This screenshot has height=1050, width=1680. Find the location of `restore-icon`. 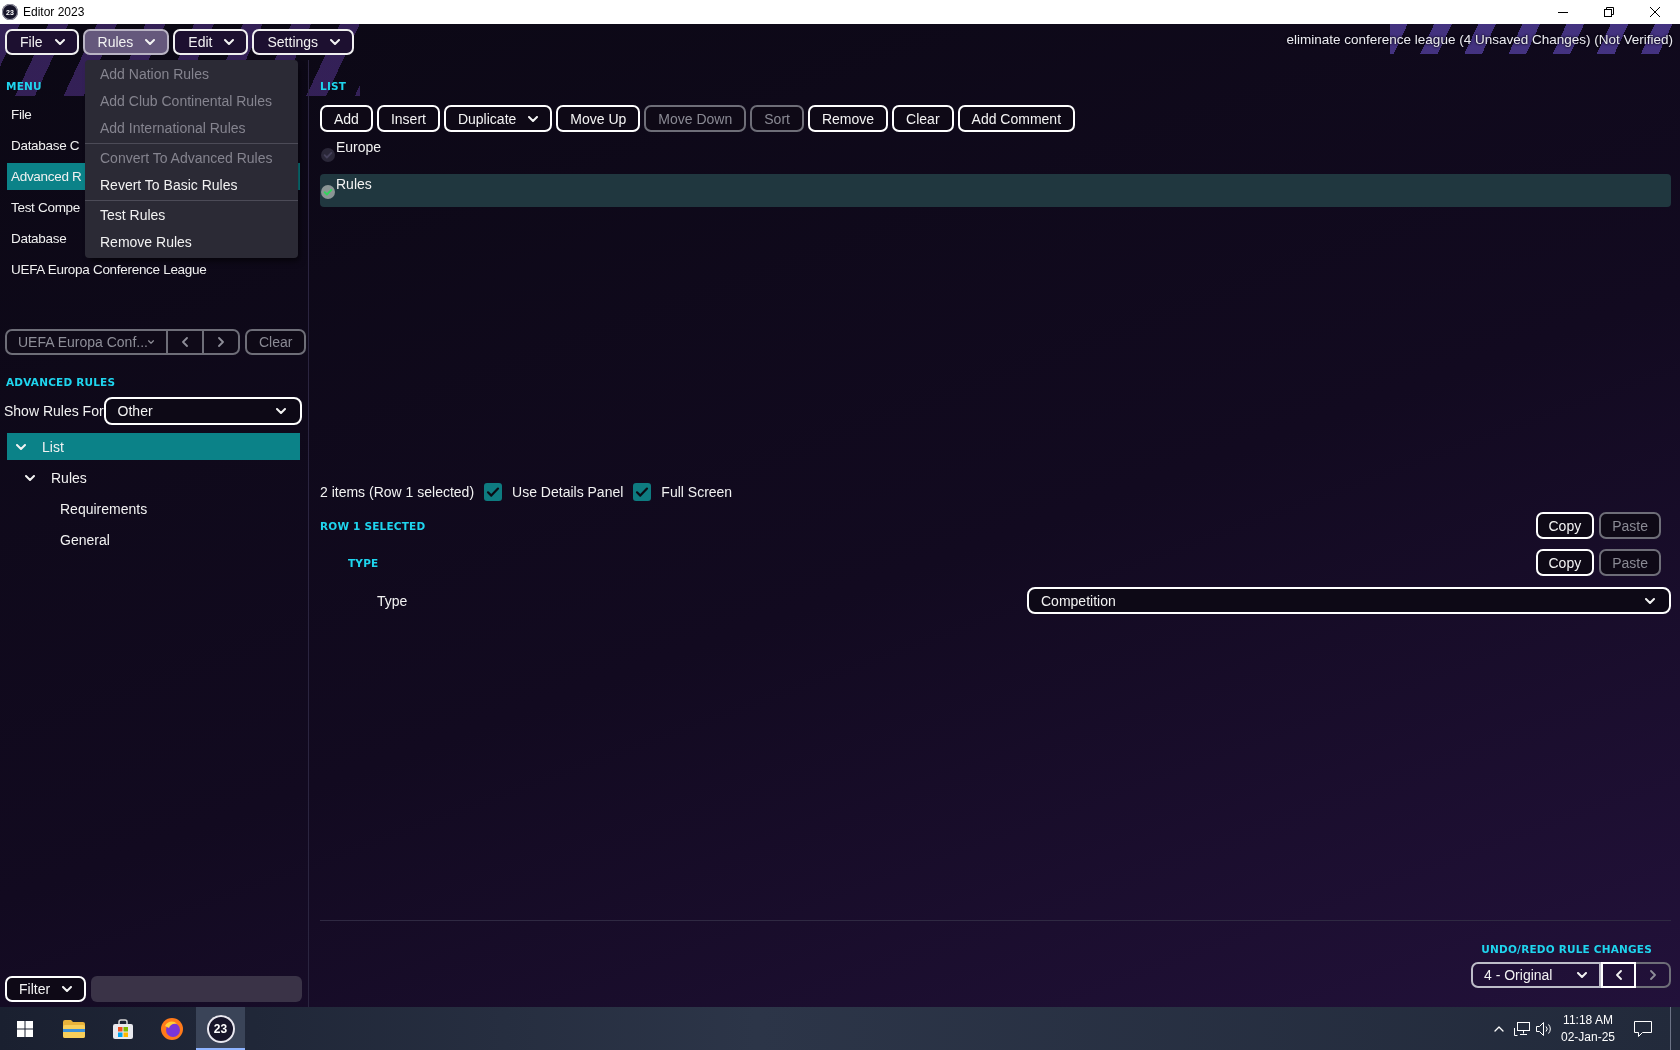

restore-icon is located at coordinates (1609, 12).